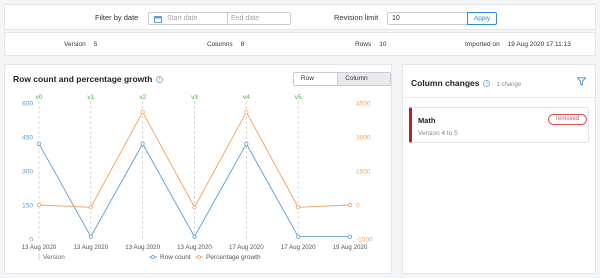  Describe the element at coordinates (438, 133) in the screenshot. I see `change-versions: Version 4 to 5` at that location.